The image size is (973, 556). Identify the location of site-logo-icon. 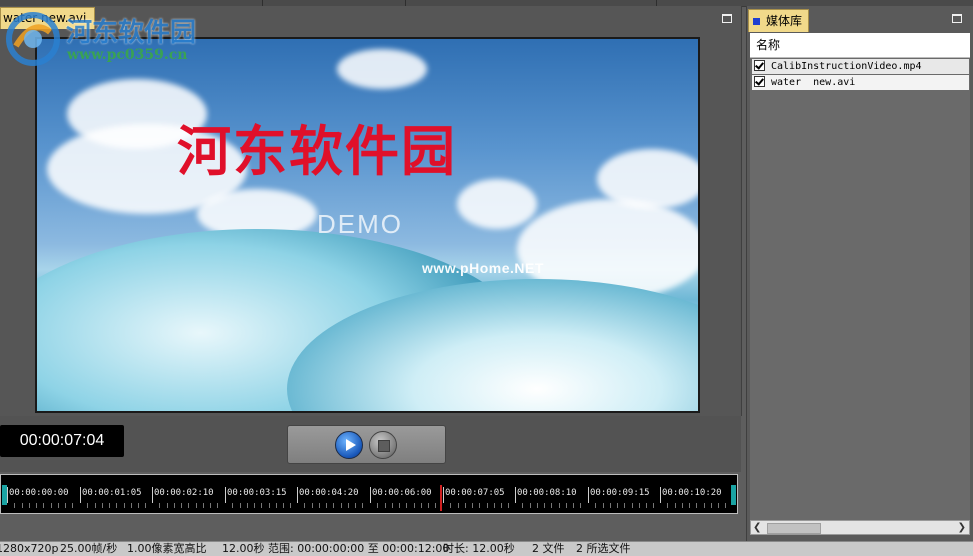
(33, 39).